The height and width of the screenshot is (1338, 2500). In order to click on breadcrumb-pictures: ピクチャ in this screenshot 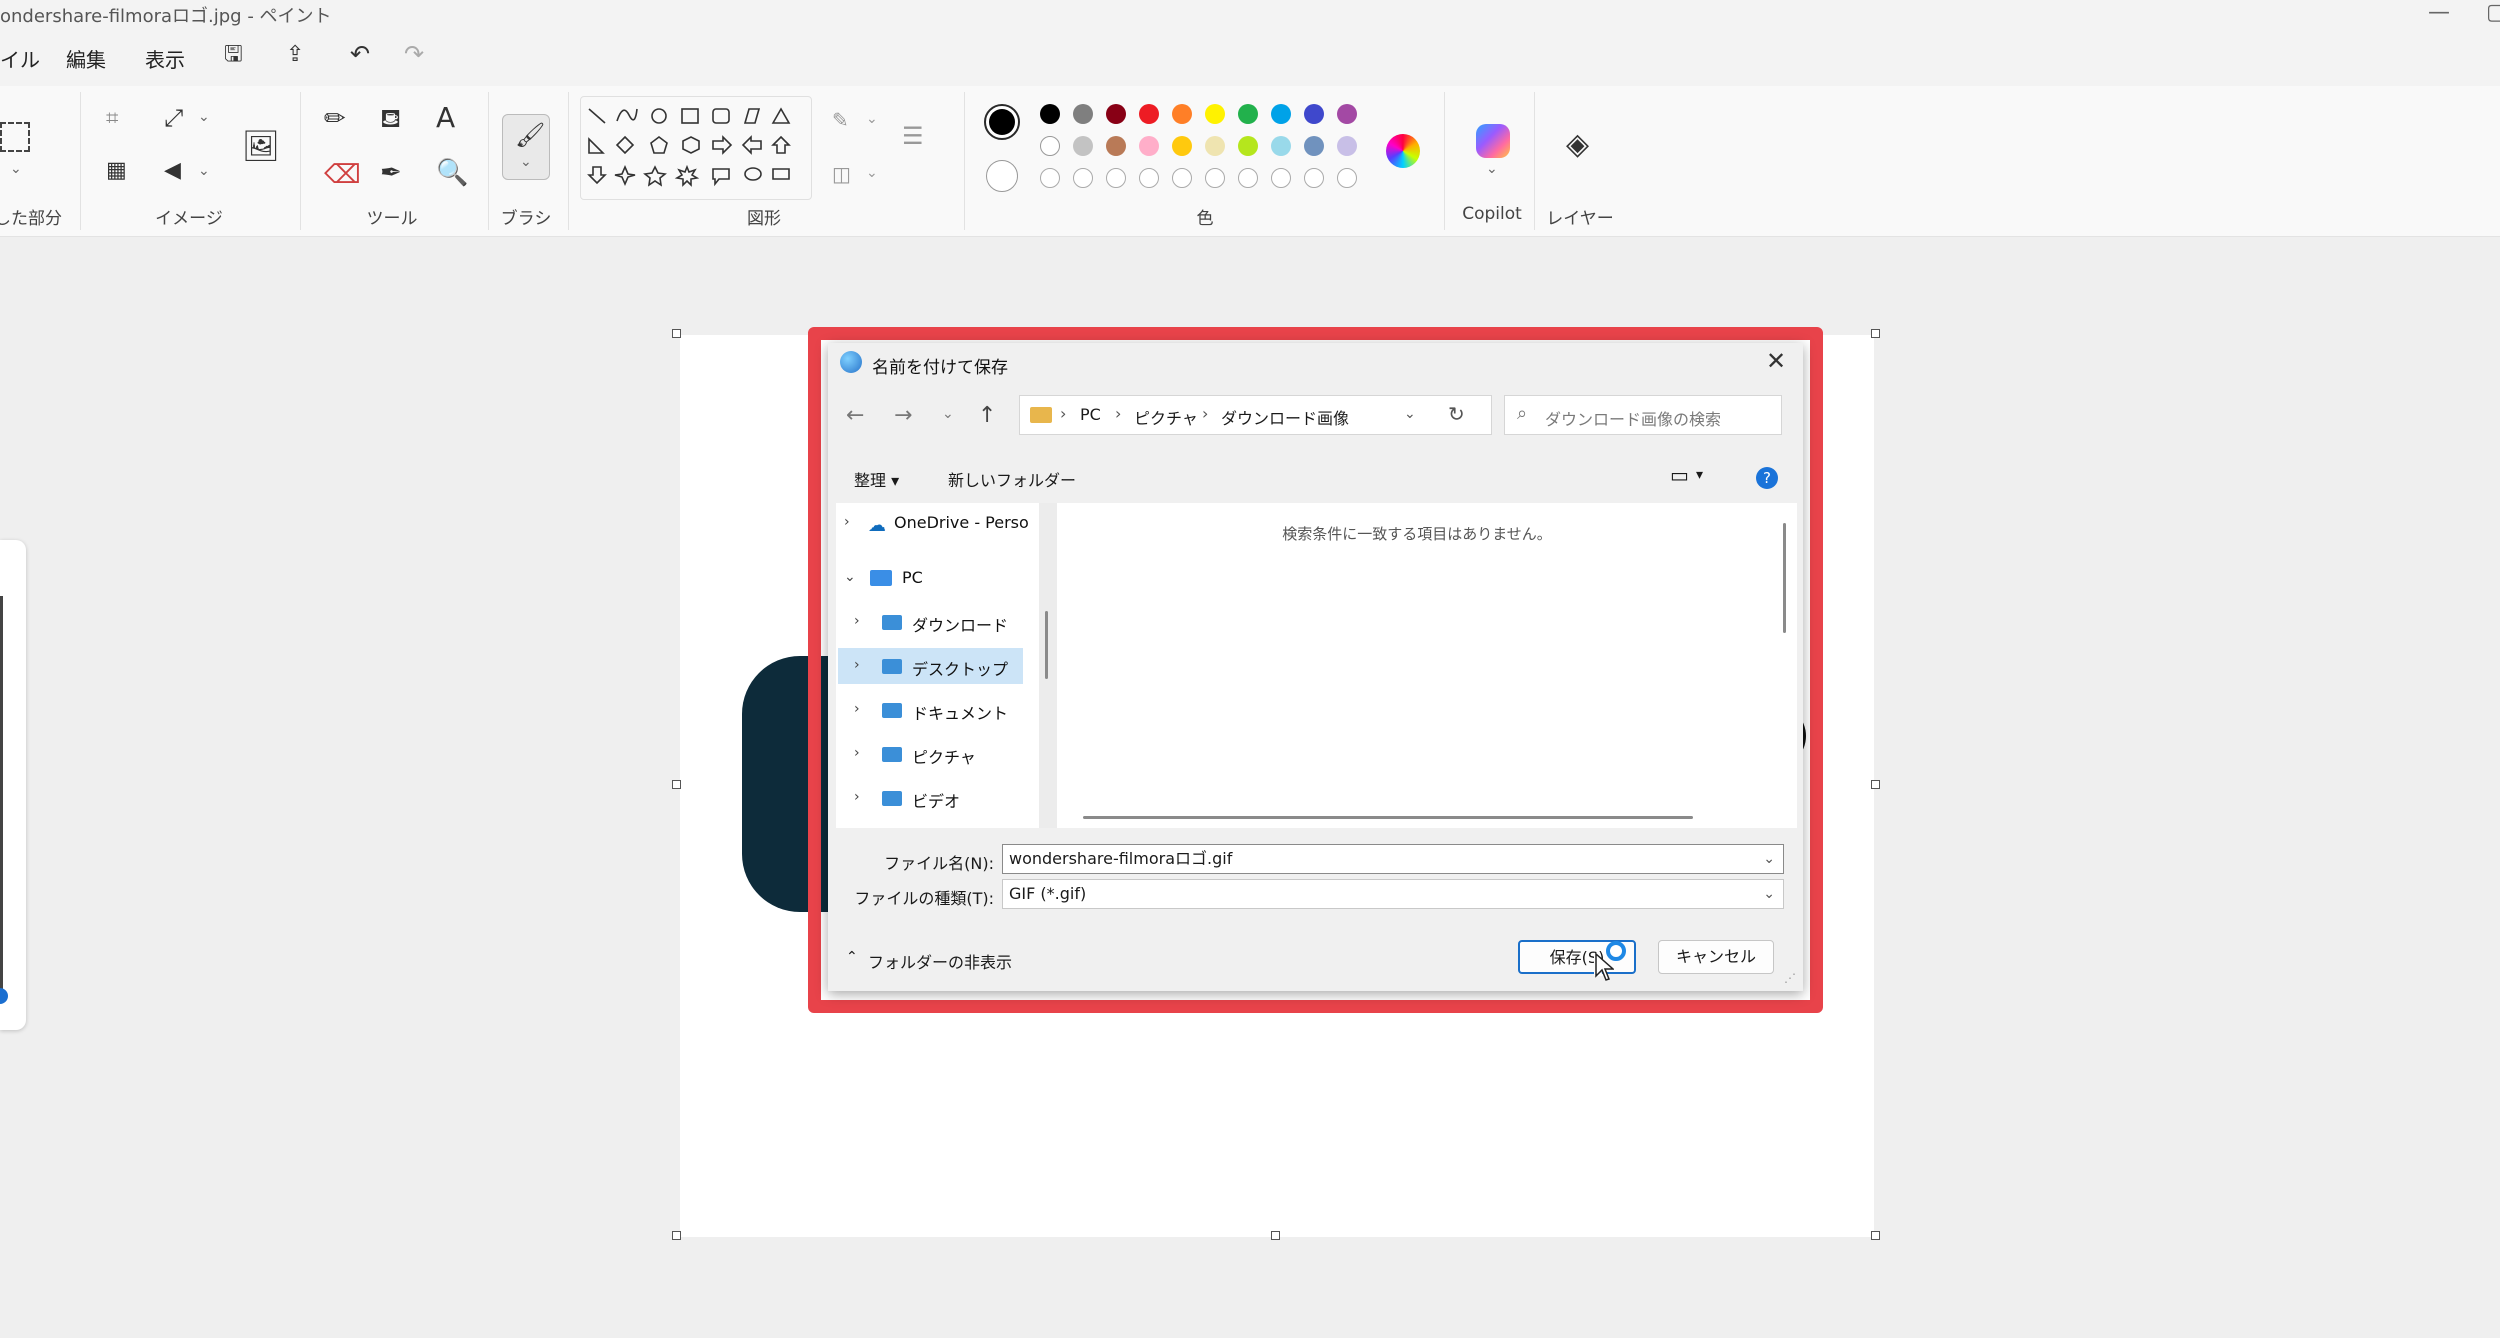, I will do `click(1166, 417)`.